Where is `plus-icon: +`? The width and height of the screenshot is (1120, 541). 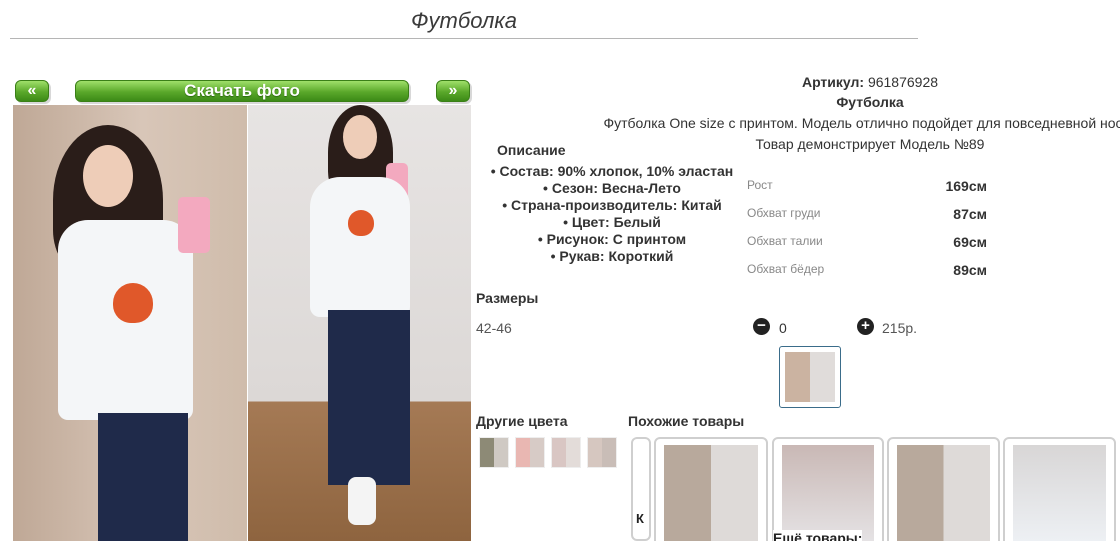 plus-icon: + is located at coordinates (865, 325).